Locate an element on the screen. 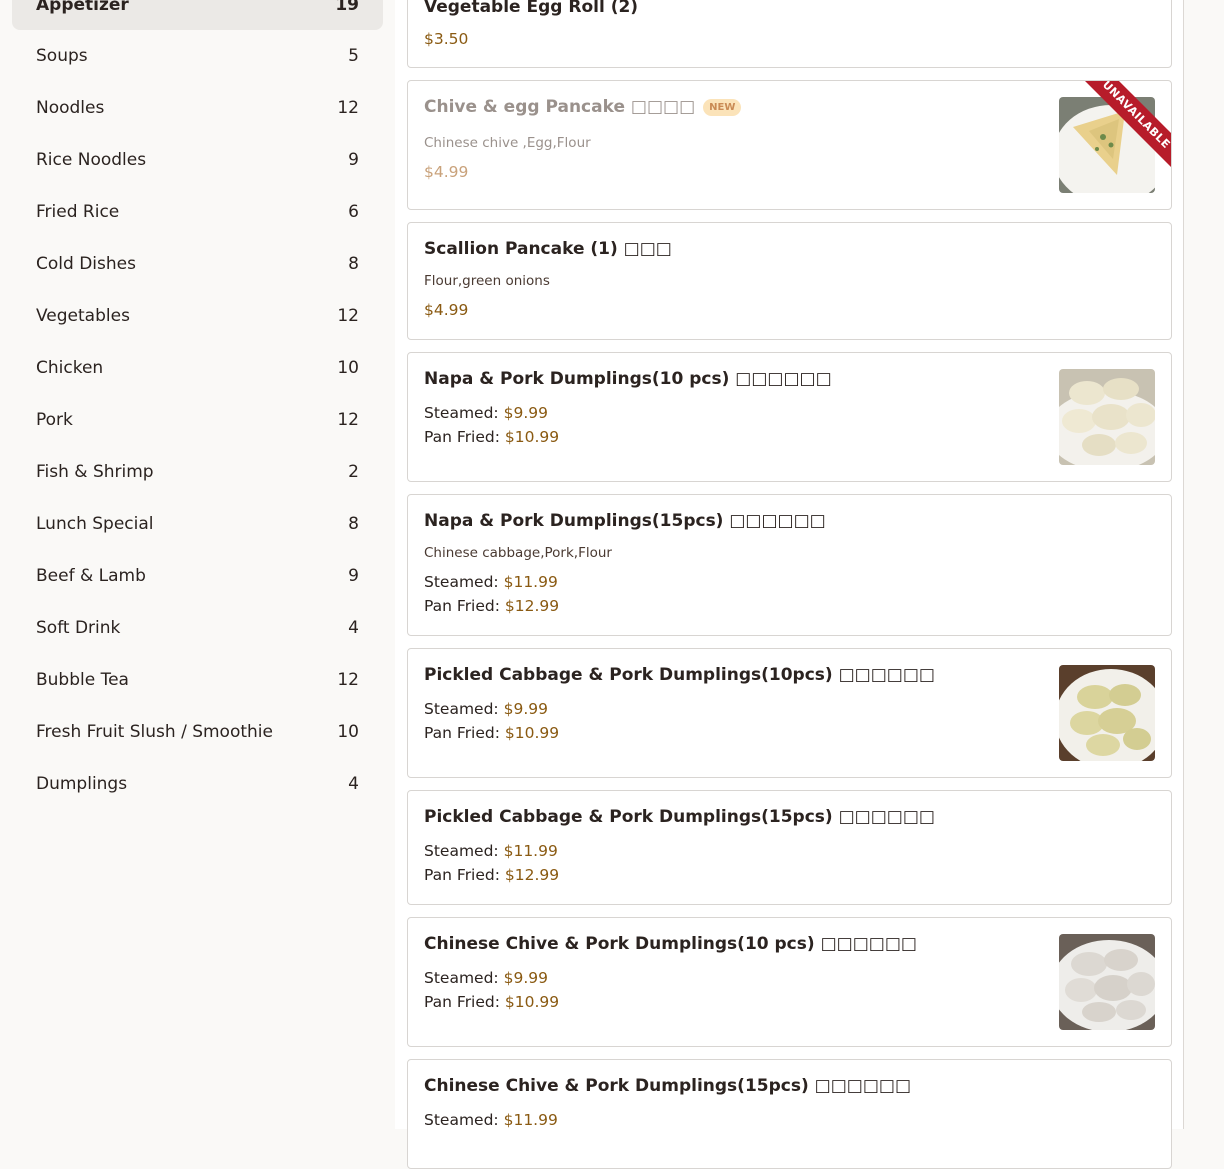 Image resolution: width=1224 pixels, height=1169 pixels. category-count: 19 is located at coordinates (347, 7).